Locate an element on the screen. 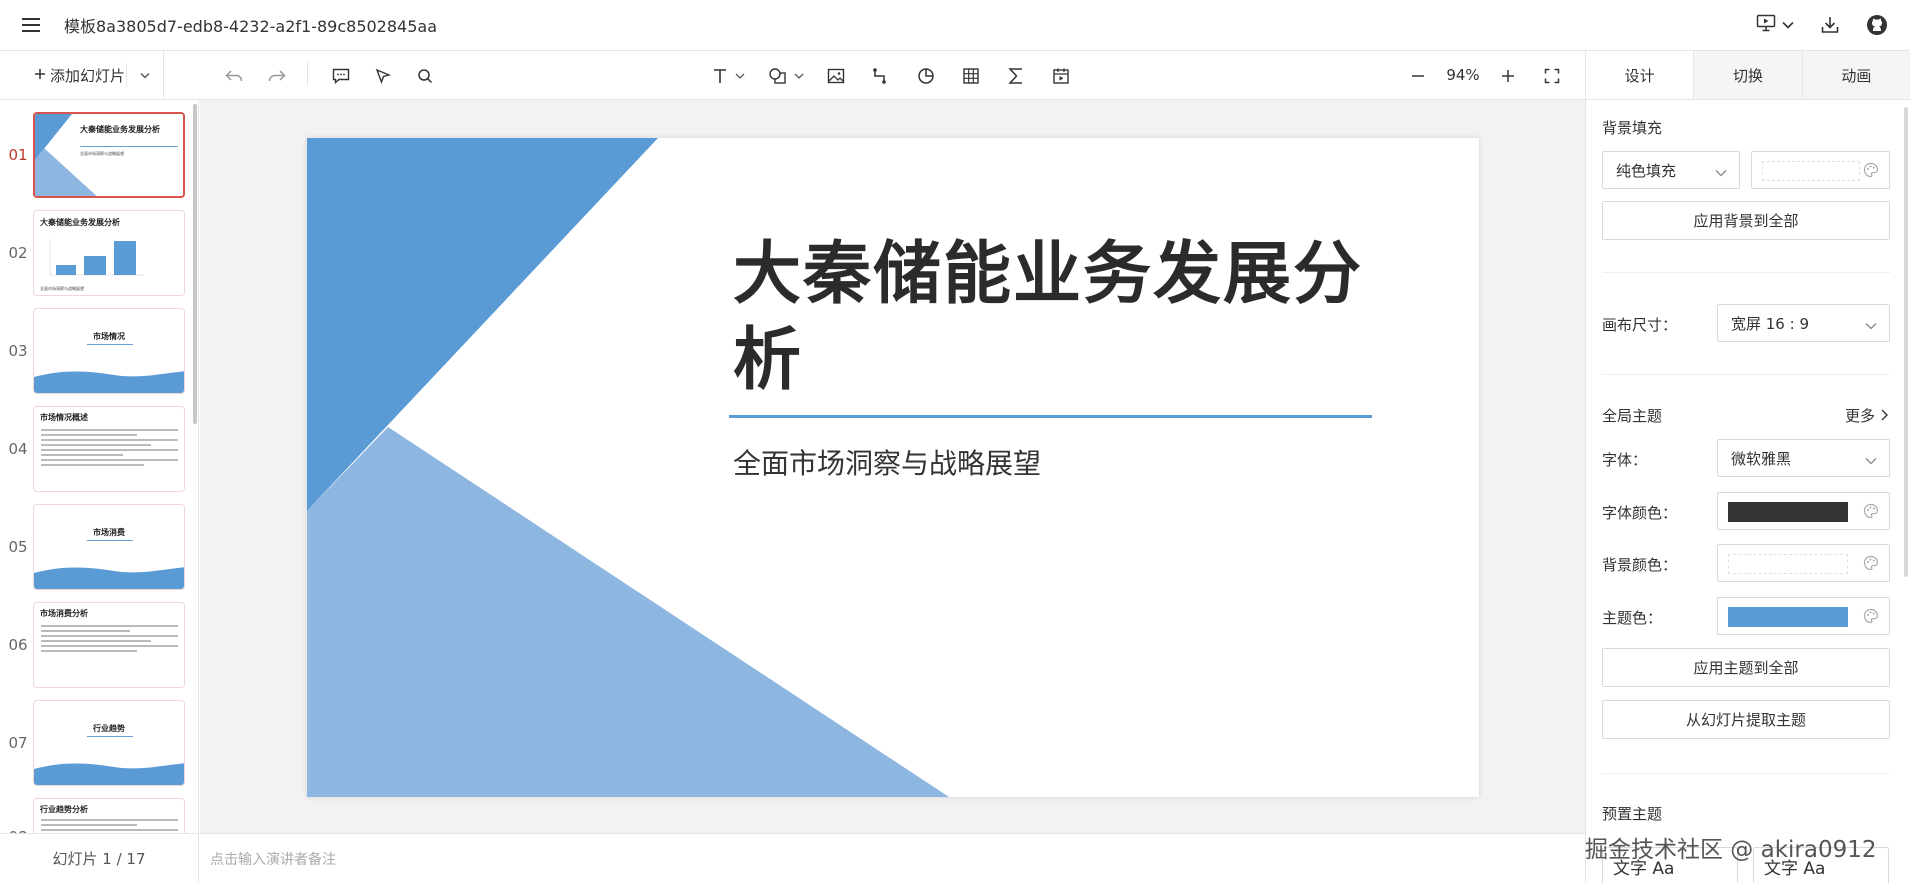 This screenshot has height=883, width=1910. thumbnail-footer-text: 全面市场洞察与战略展望 is located at coordinates (62, 288).